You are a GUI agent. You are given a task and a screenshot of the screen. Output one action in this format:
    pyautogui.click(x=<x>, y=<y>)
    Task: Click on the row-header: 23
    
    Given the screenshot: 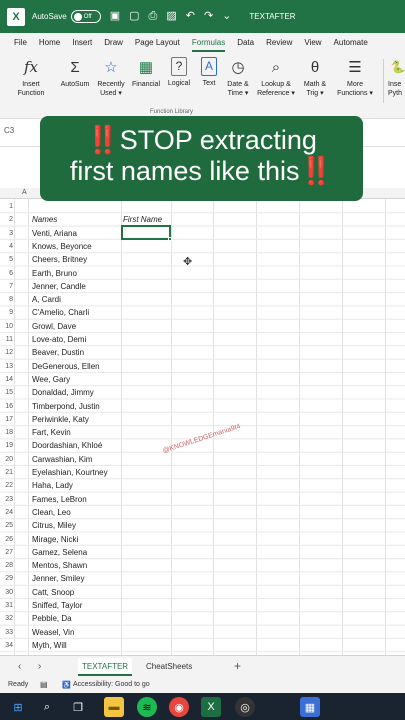 What is the action you would take?
    pyautogui.click(x=7, y=499)
    